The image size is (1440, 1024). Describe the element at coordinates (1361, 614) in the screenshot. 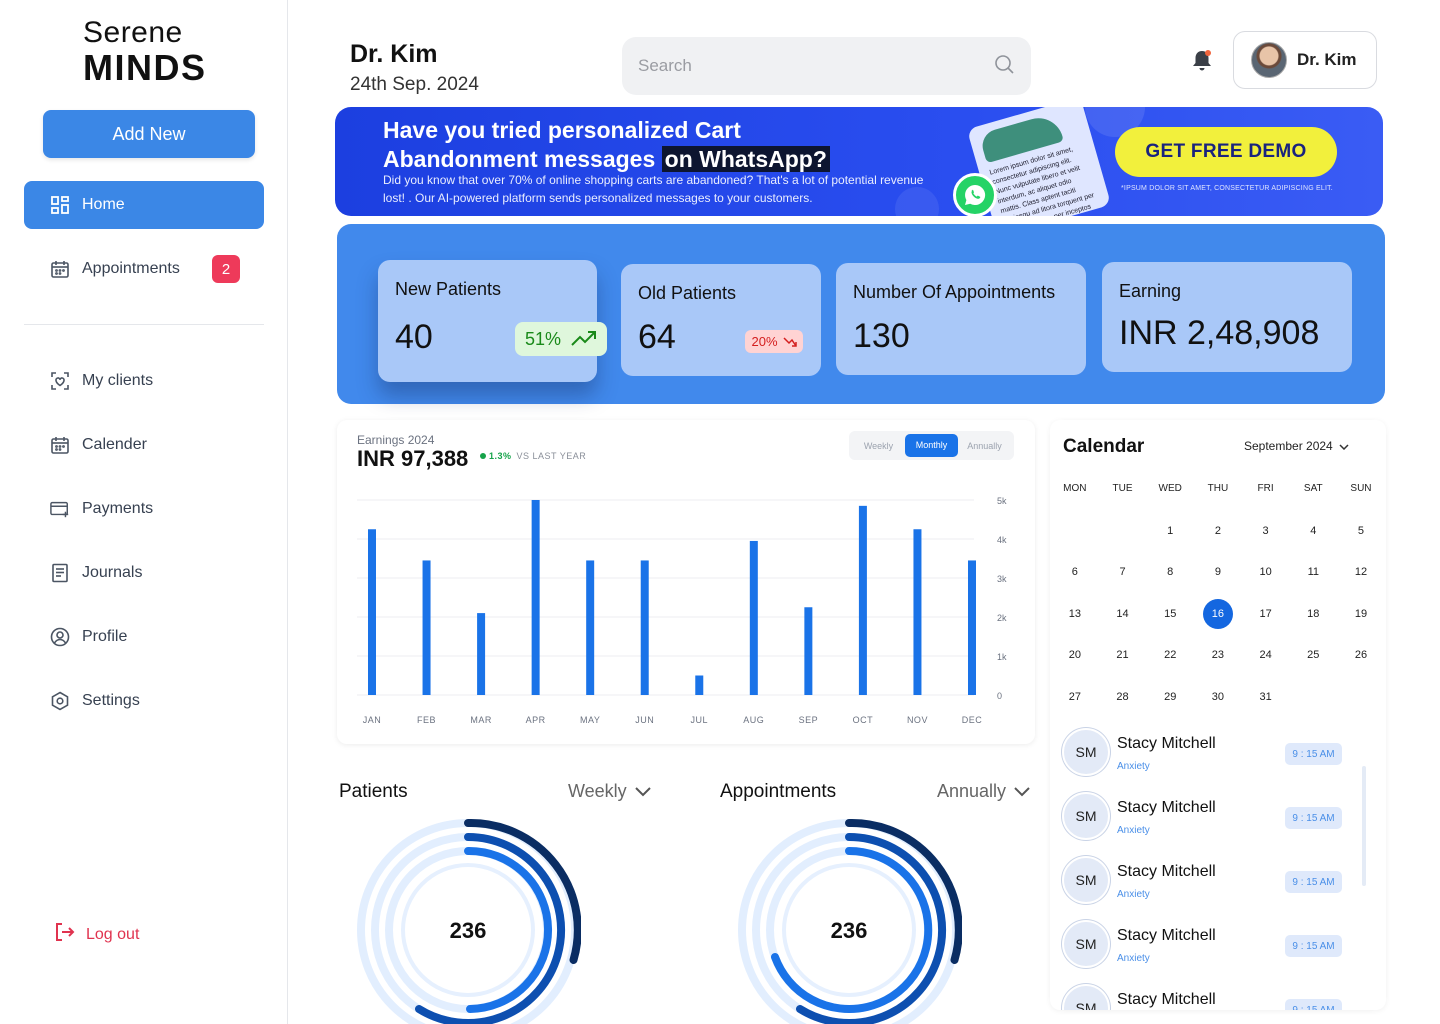

I see `calendar-day: 19` at that location.